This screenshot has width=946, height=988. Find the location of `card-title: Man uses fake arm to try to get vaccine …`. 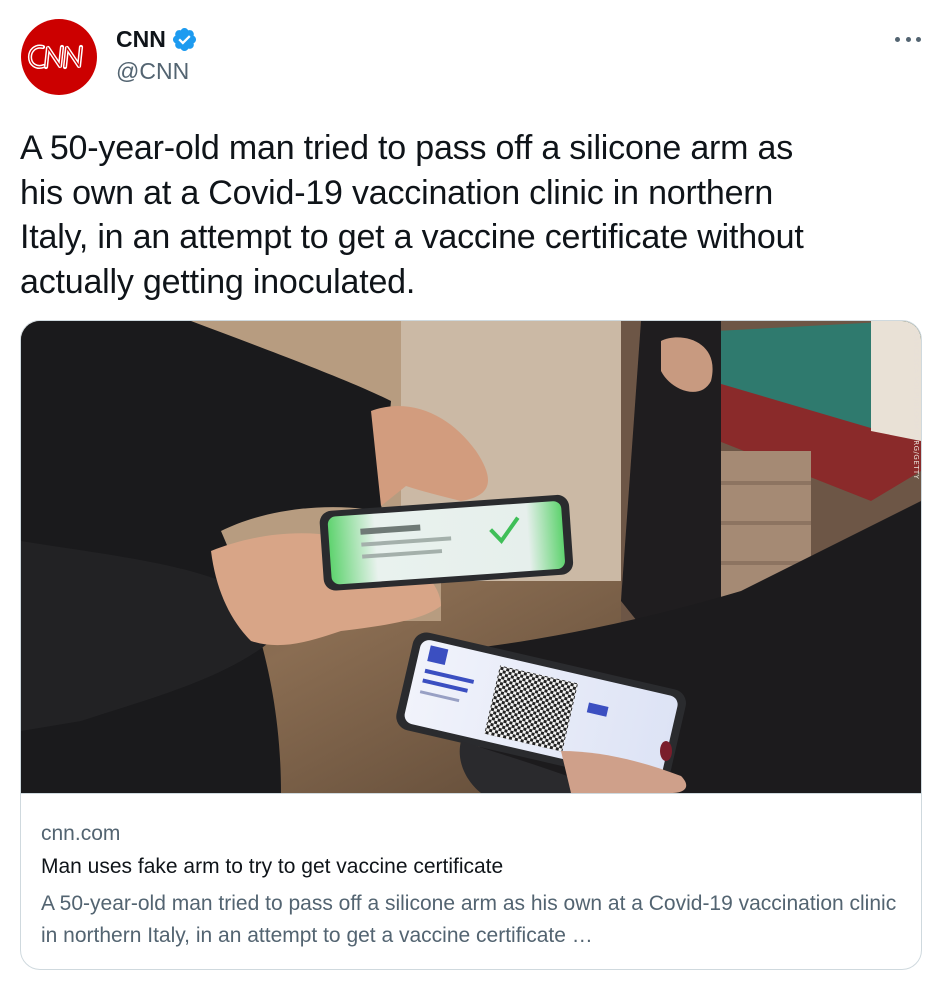

card-title: Man uses fake arm to try to get vaccine … is located at coordinates (272, 867).